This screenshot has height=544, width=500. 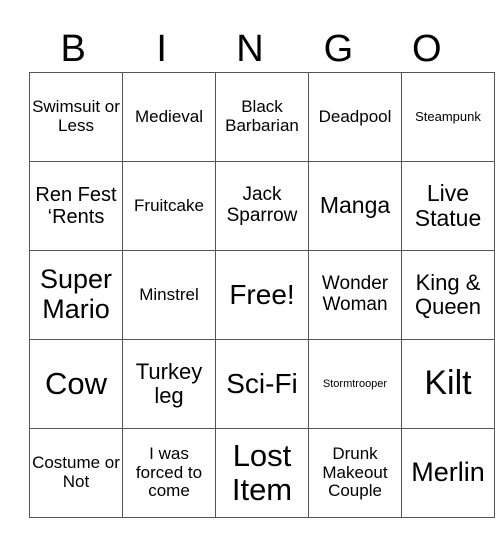 I want to click on bingo-cell: Lost Item, so click(x=262, y=473).